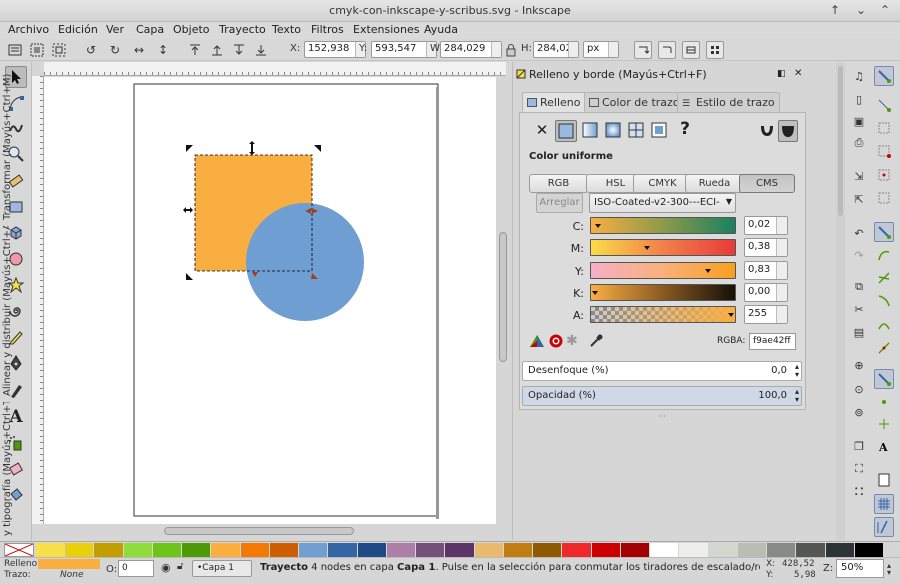  Describe the element at coordinates (884, 301) in the screenshot. I see `snap-cusp-icon` at that location.